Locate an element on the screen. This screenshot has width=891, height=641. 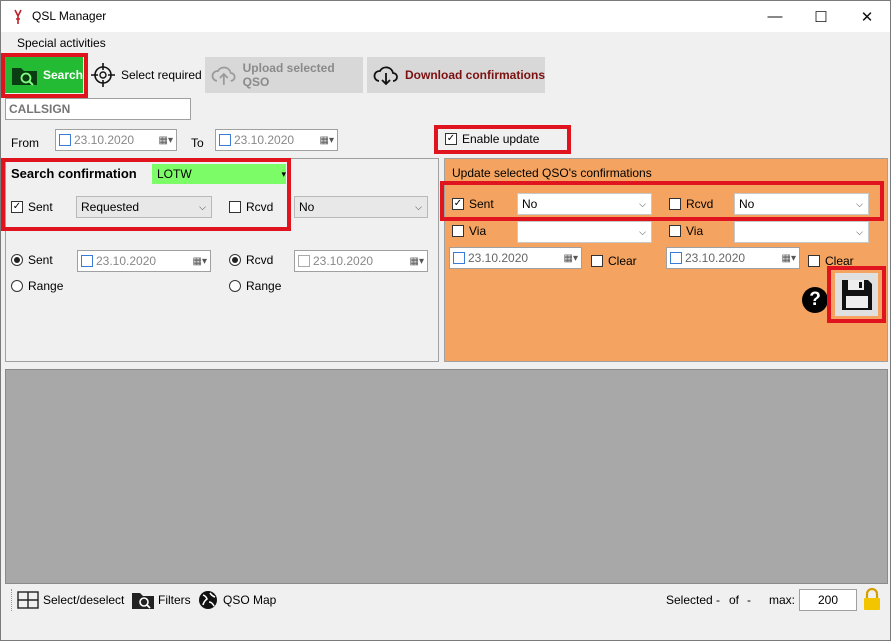
close-button: ✕ is located at coordinates (867, 16).